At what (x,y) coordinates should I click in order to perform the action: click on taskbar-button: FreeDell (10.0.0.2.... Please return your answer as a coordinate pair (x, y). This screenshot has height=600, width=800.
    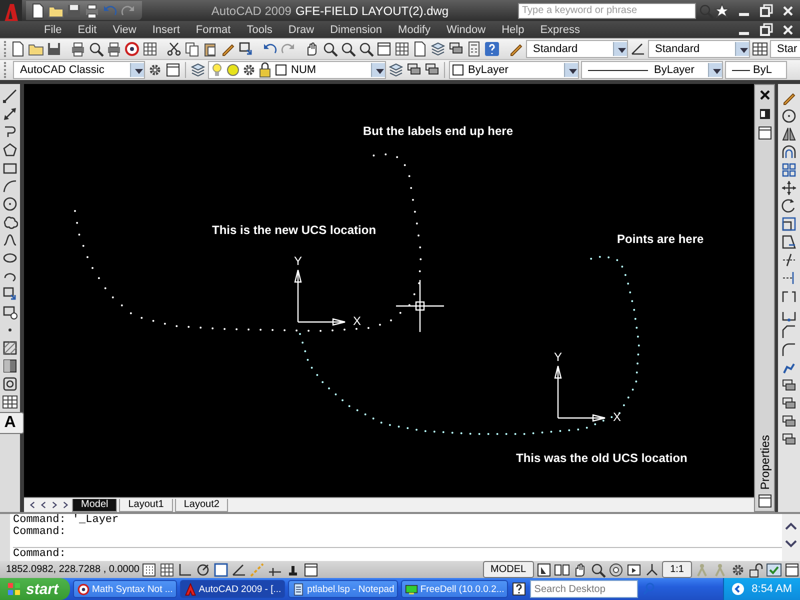
    Looking at the image, I should click on (454, 589).